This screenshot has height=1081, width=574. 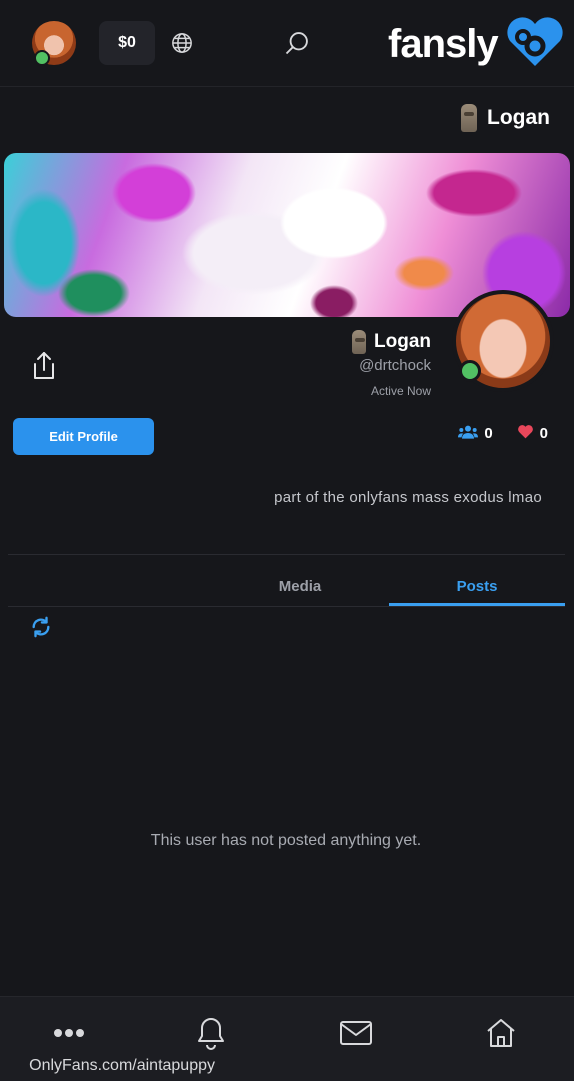 What do you see at coordinates (470, 371) in the screenshot?
I see `profile-online-indicator` at bounding box center [470, 371].